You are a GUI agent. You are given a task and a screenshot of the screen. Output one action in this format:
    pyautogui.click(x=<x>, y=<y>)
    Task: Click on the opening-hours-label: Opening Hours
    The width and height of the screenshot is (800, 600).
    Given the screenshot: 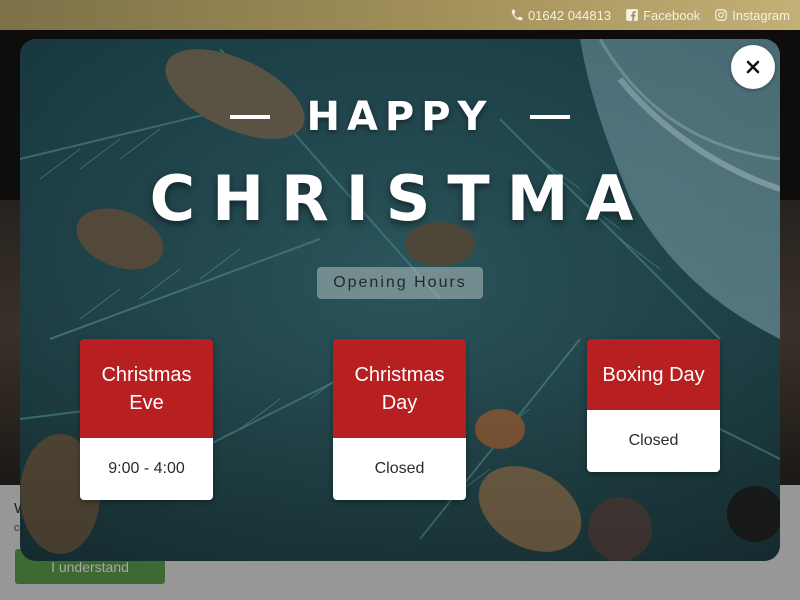 What is the action you would take?
    pyautogui.click(x=400, y=283)
    